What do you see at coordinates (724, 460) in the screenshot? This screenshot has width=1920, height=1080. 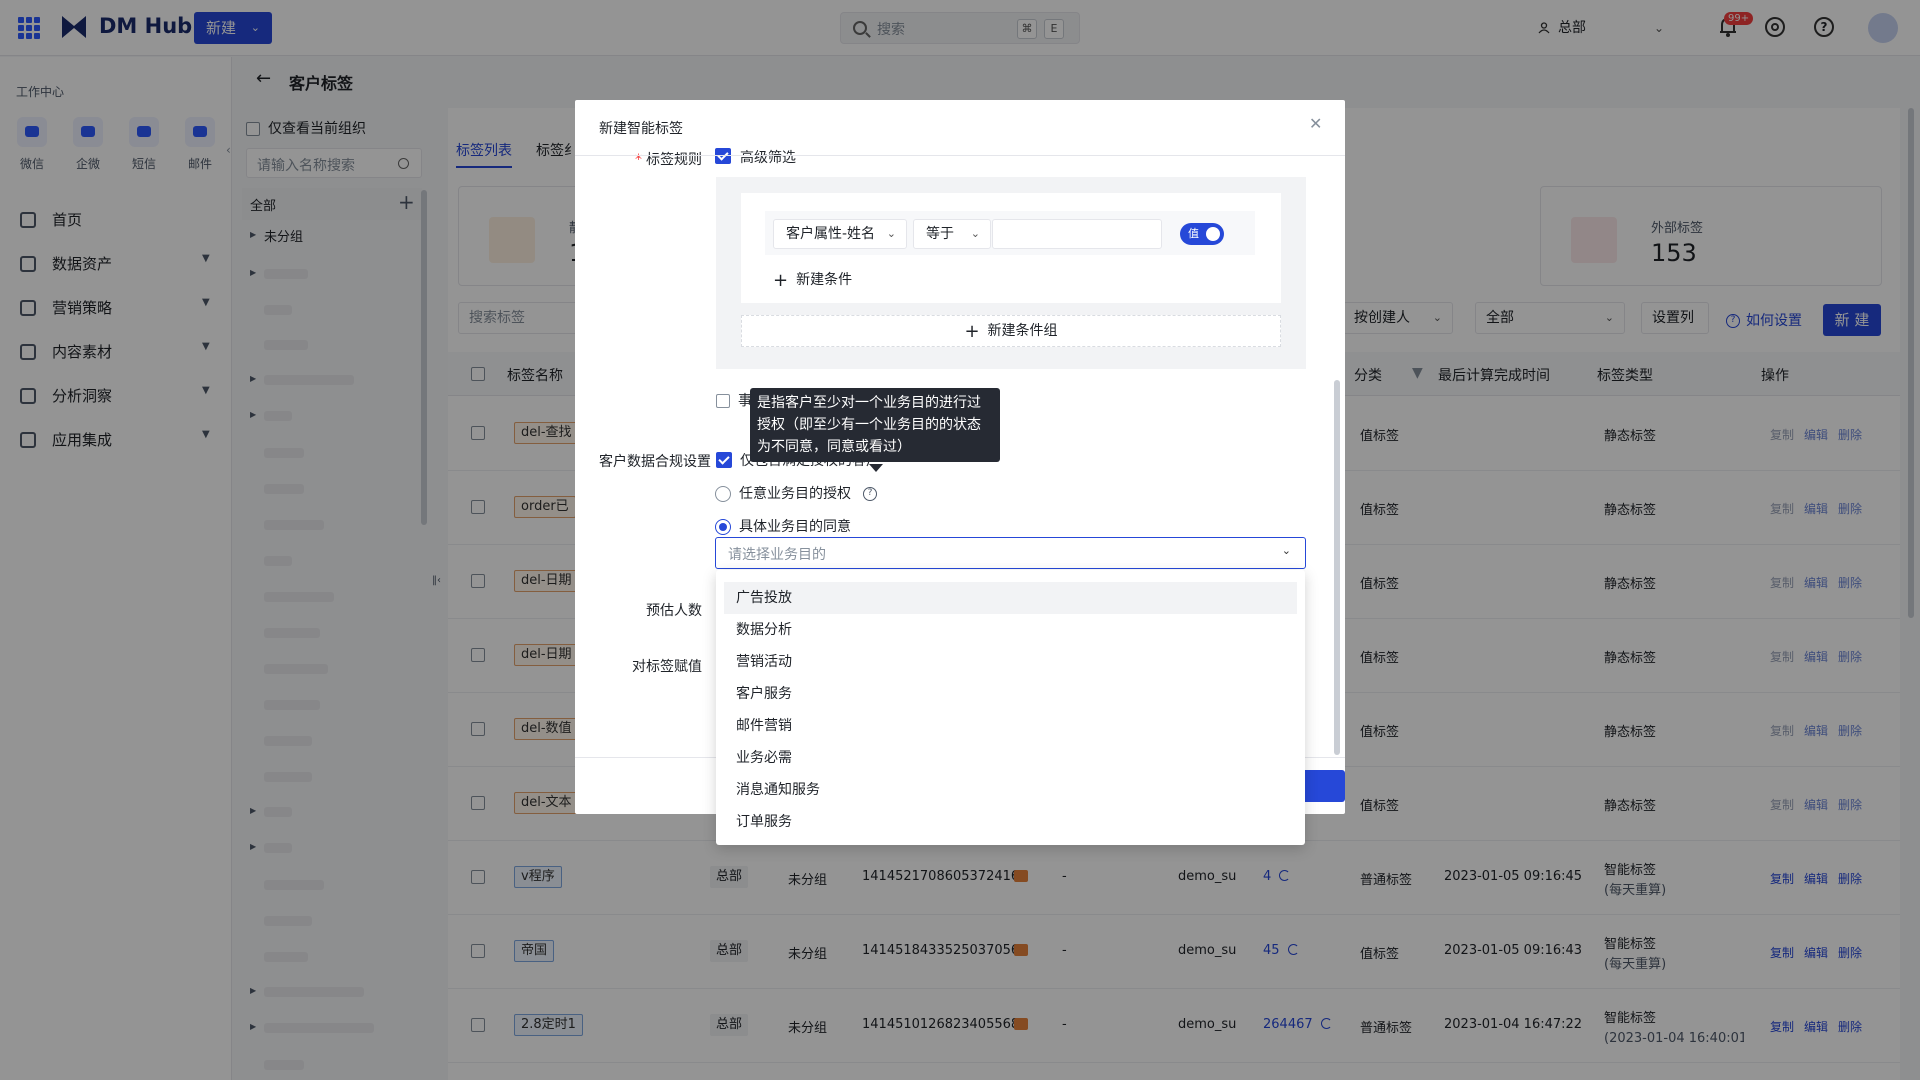 I see `compliance-checkbox` at bounding box center [724, 460].